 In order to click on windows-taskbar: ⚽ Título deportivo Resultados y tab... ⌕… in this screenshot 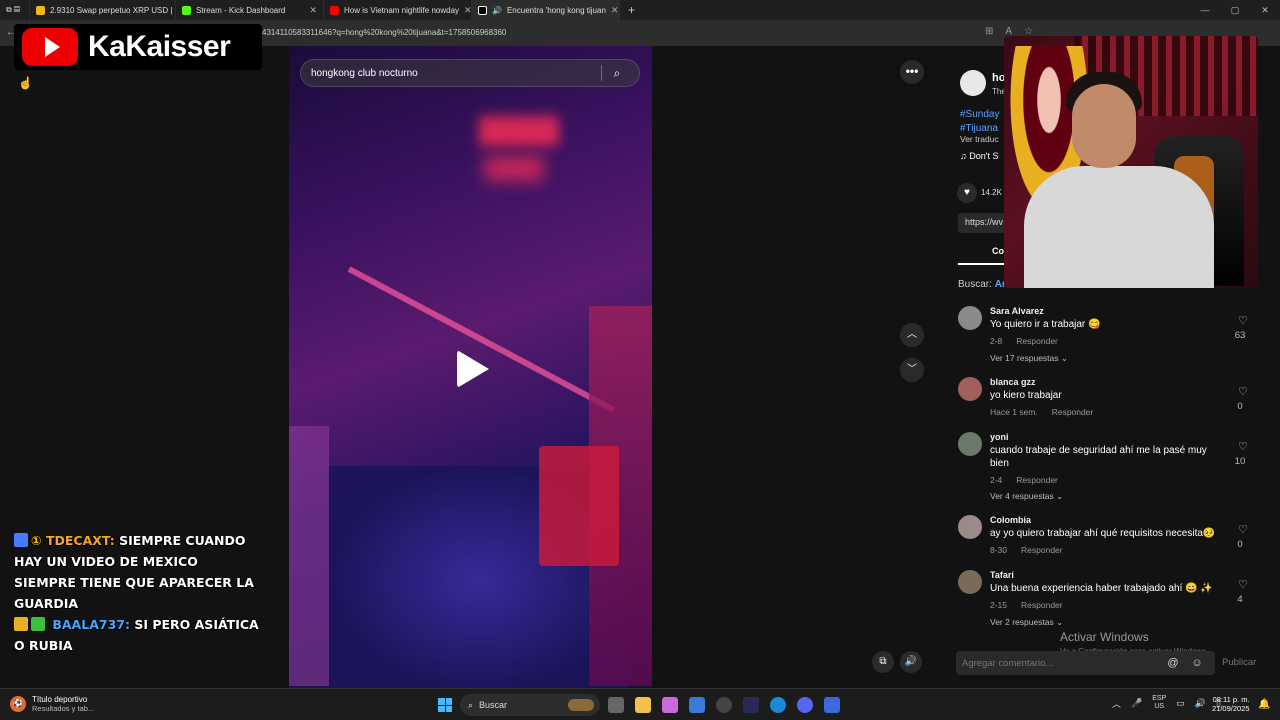, I will do `click(640, 704)`.